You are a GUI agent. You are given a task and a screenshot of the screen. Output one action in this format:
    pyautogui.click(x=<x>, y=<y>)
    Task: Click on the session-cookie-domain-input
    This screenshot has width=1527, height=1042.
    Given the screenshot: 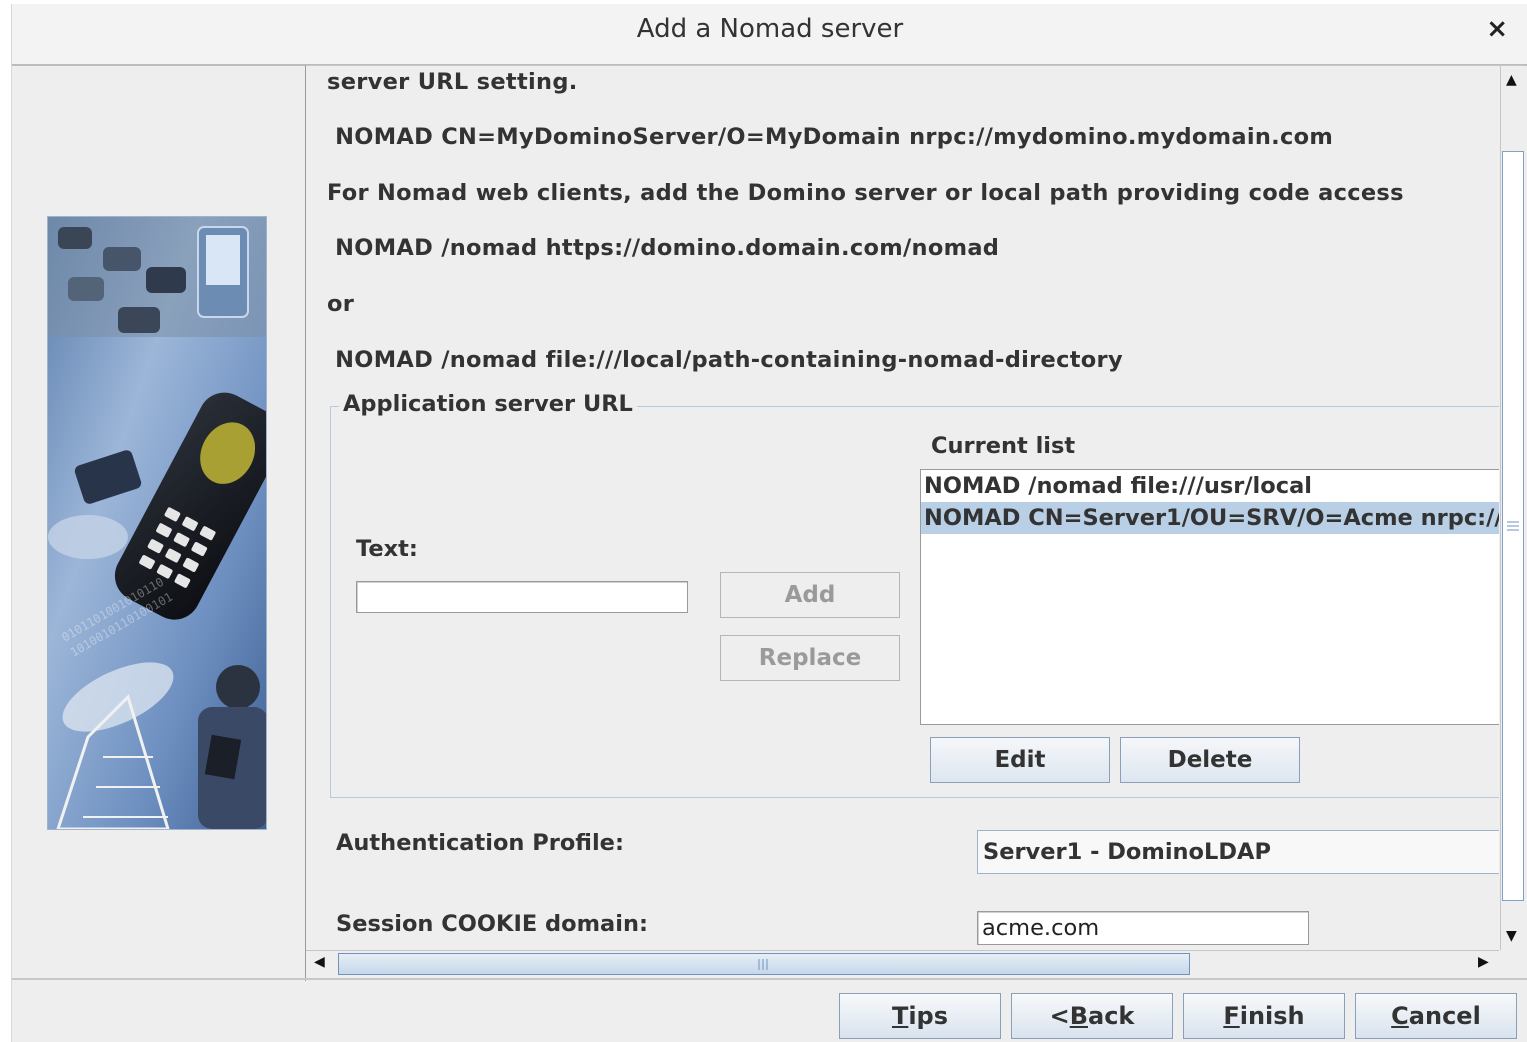 What is the action you would take?
    pyautogui.click(x=1143, y=928)
    